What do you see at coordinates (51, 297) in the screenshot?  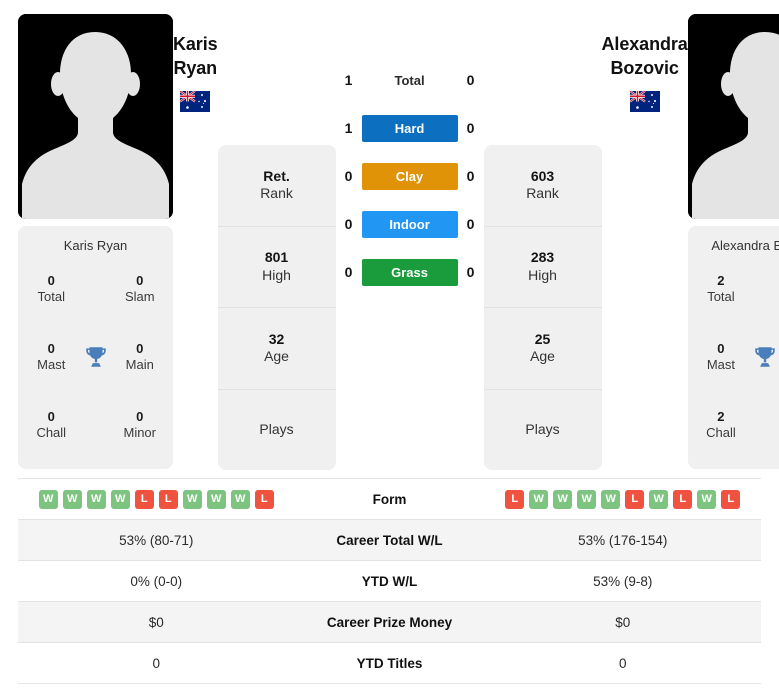 I see `left-trophy-total-label: Total` at bounding box center [51, 297].